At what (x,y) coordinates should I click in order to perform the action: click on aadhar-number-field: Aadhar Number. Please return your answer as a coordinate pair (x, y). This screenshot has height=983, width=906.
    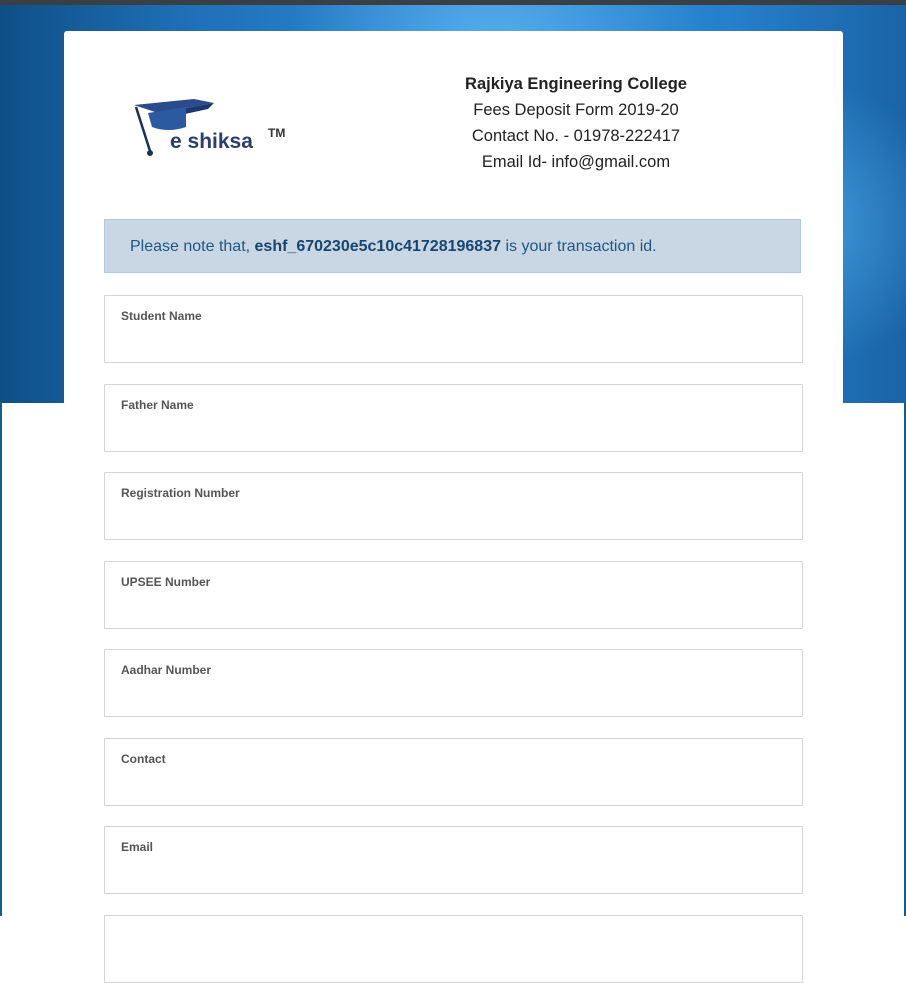
    Looking at the image, I should click on (453, 683).